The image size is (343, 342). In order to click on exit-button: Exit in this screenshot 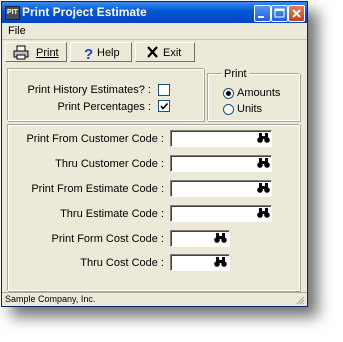, I will do `click(165, 52)`.